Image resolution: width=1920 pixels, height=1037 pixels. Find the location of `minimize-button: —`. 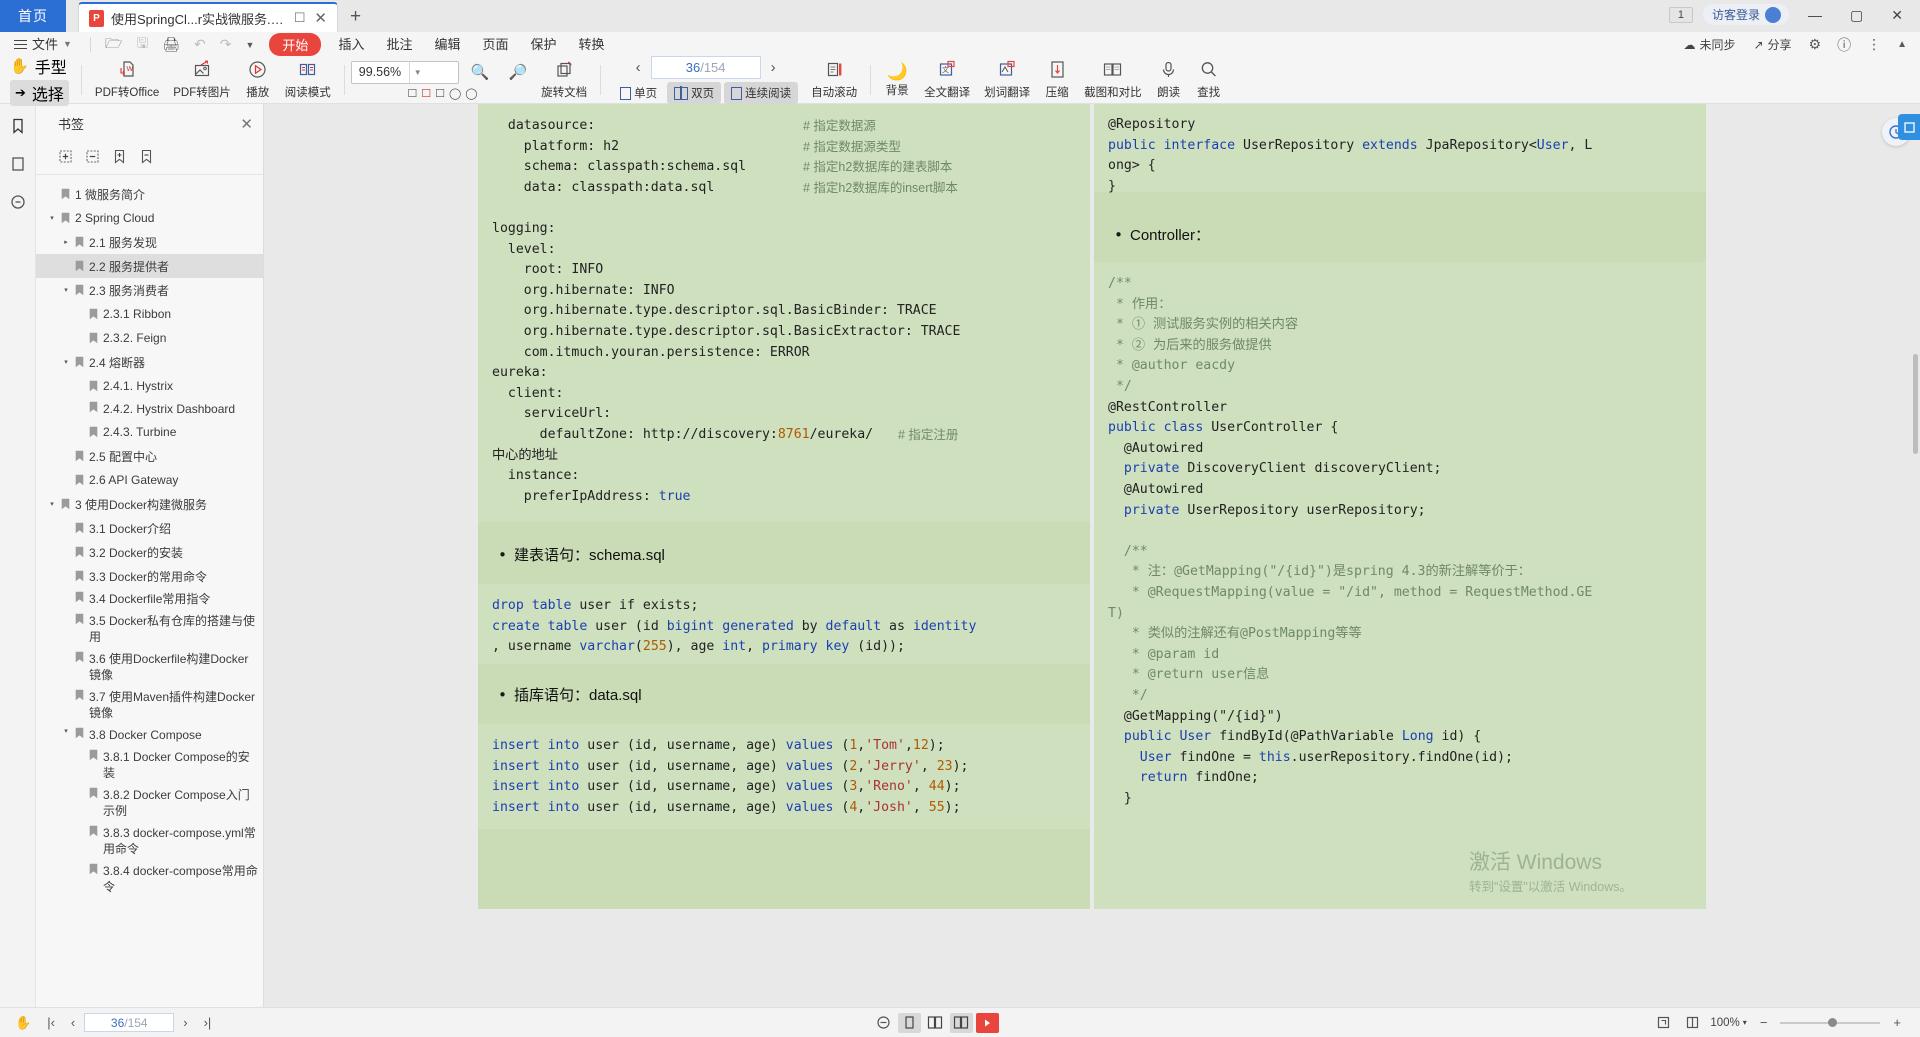

minimize-button: — is located at coordinates (1815, 15).